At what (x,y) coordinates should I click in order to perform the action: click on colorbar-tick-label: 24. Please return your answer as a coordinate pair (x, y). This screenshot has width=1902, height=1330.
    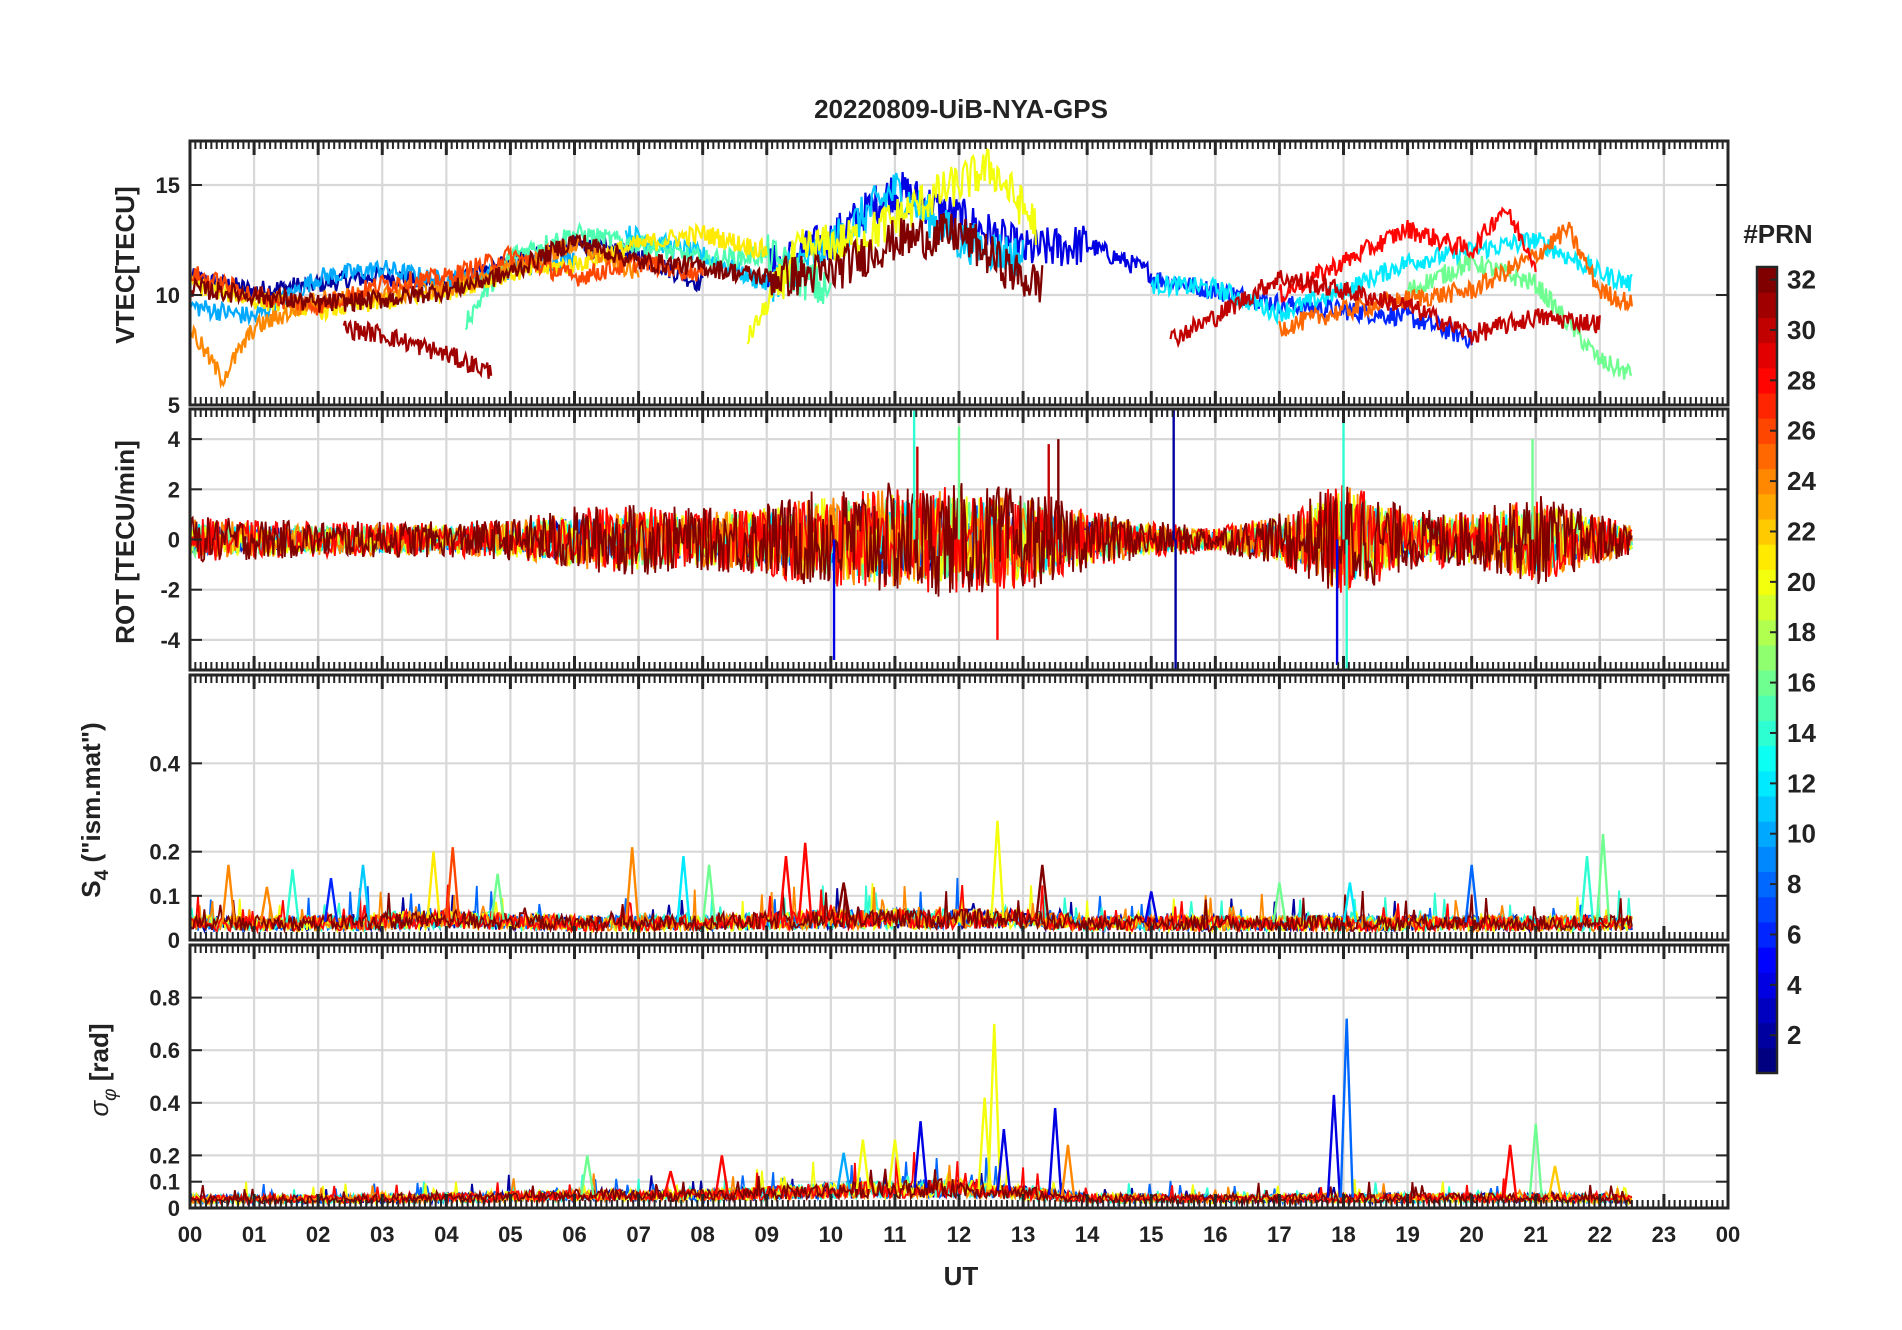
    Looking at the image, I should click on (1801, 481).